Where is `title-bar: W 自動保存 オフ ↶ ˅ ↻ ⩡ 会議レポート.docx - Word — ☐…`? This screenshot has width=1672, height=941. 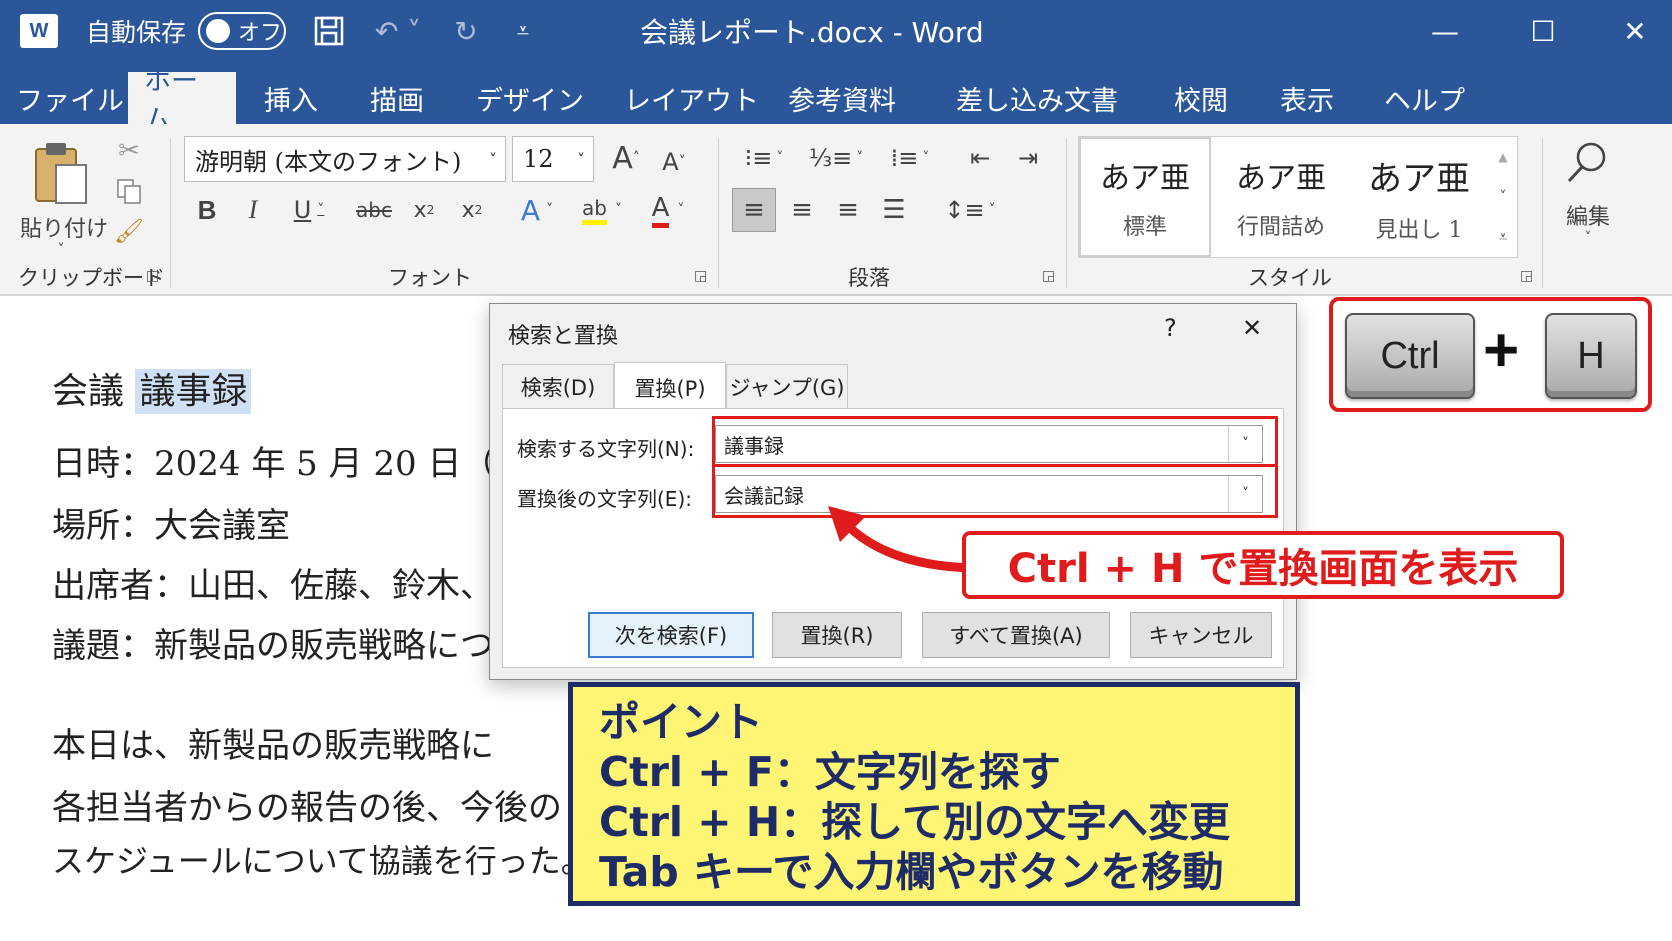
title-bar: W 自動保存 オフ ↶ ˅ ↻ ⩡ 会議レポート.docx - Word — ☐… is located at coordinates (836, 31).